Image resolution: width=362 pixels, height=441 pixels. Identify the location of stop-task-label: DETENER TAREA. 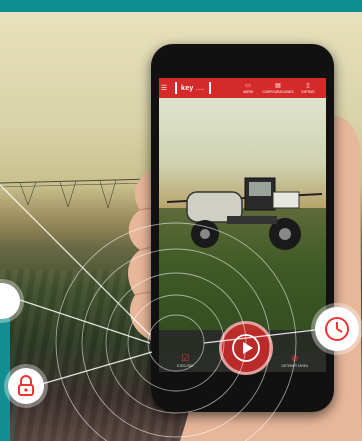
(294, 366).